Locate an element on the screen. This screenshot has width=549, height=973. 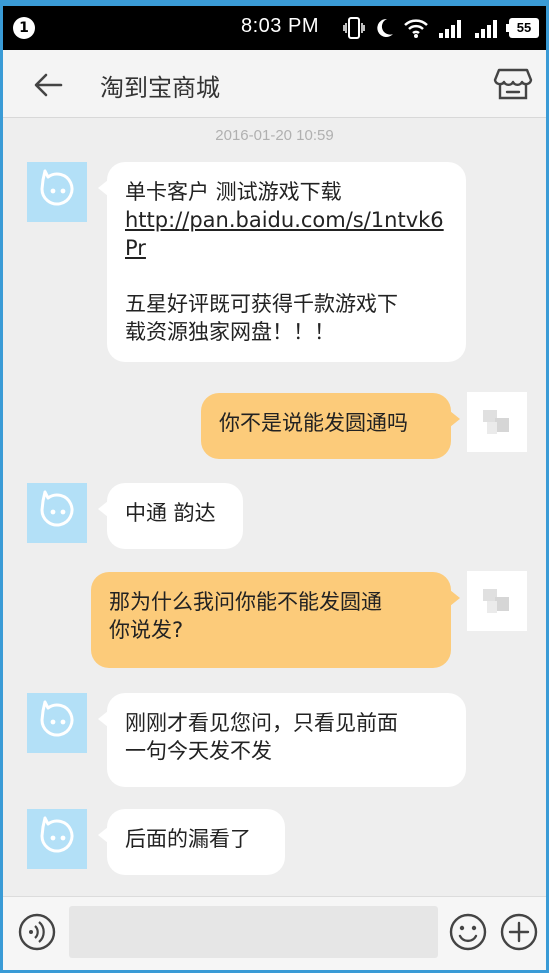
message-timestamp: 2016-01-20 10:59 is located at coordinates (274, 135).